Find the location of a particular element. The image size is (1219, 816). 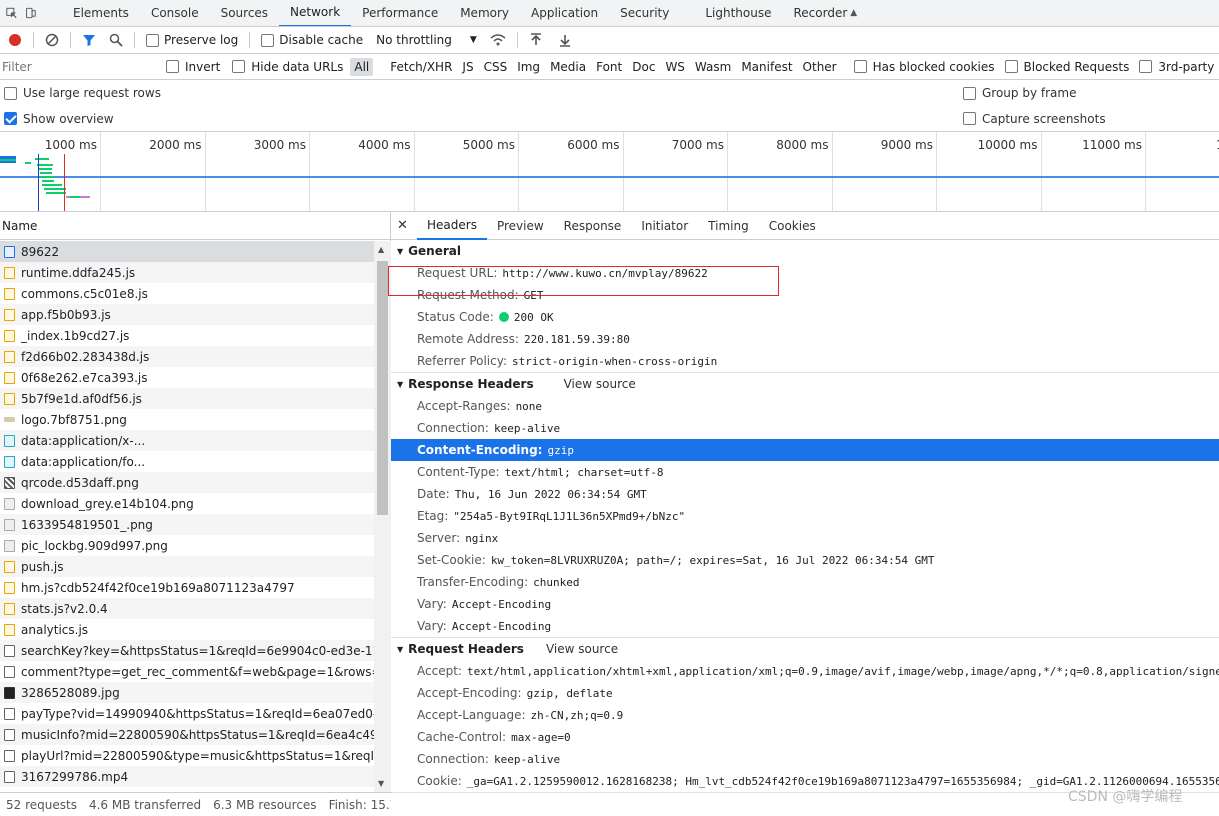

request-row: 89622 is located at coordinates (187, 251).